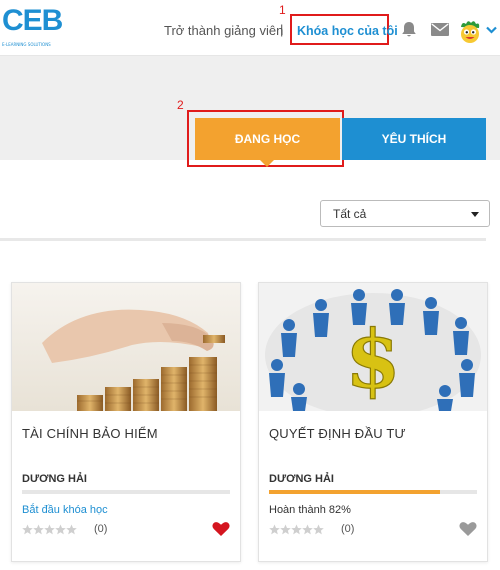 Image resolution: width=500 pixels, height=570 pixels. I want to click on filter-selected-value: Tất cả, so click(350, 214).